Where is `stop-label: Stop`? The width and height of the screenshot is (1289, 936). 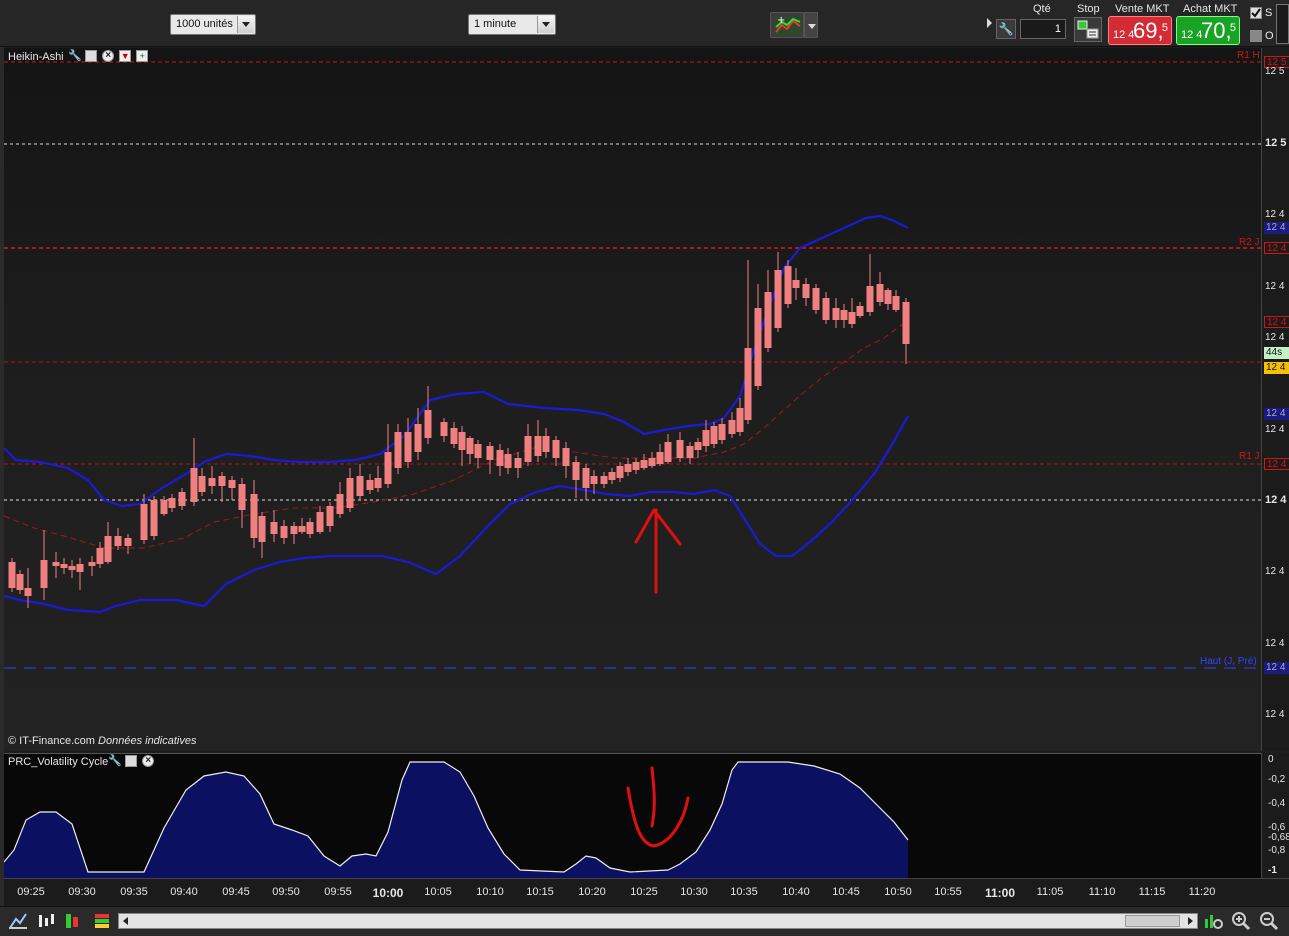 stop-label: Stop is located at coordinates (1088, 9).